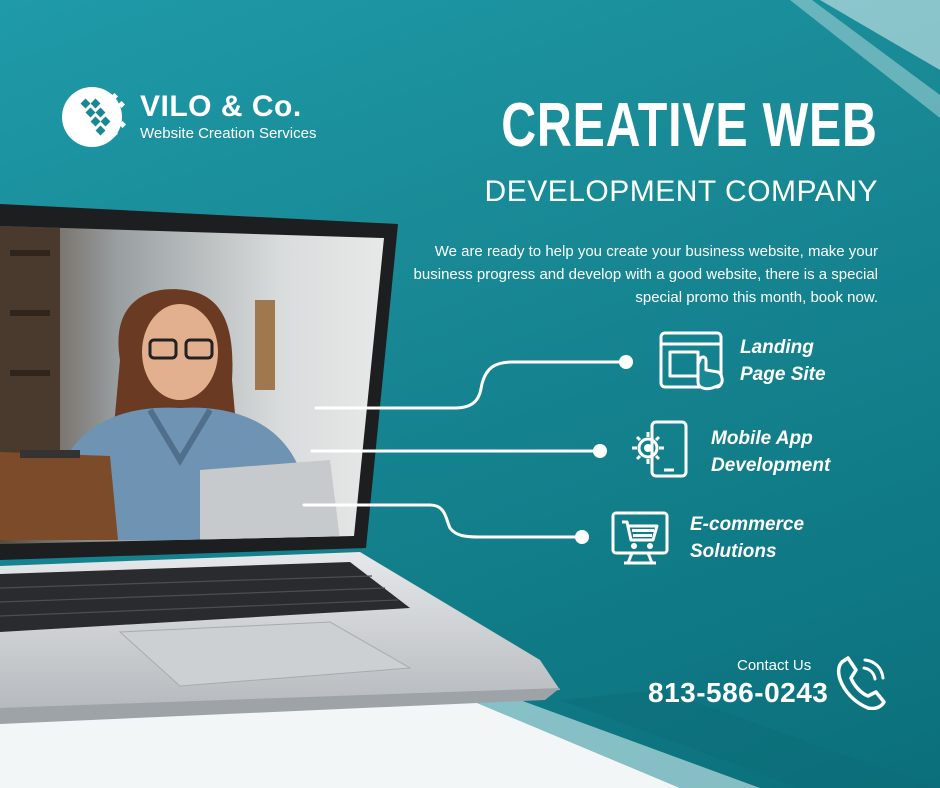 The image size is (940, 788). I want to click on brand-tagline: Website Creation Services, so click(228, 133).